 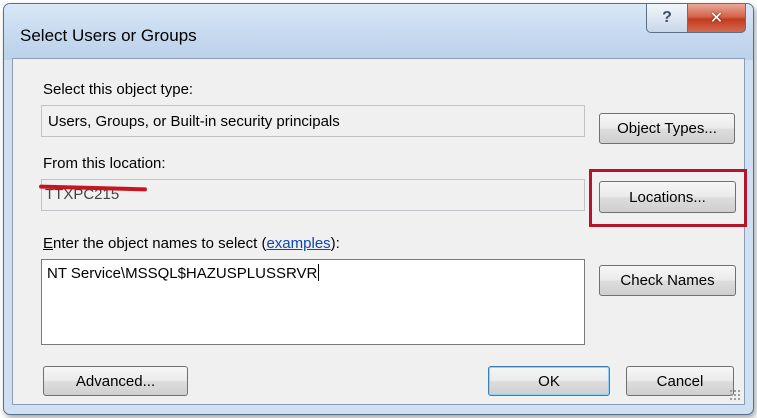 What do you see at coordinates (335, 243) in the screenshot?
I see `names-label-suffix: ):` at bounding box center [335, 243].